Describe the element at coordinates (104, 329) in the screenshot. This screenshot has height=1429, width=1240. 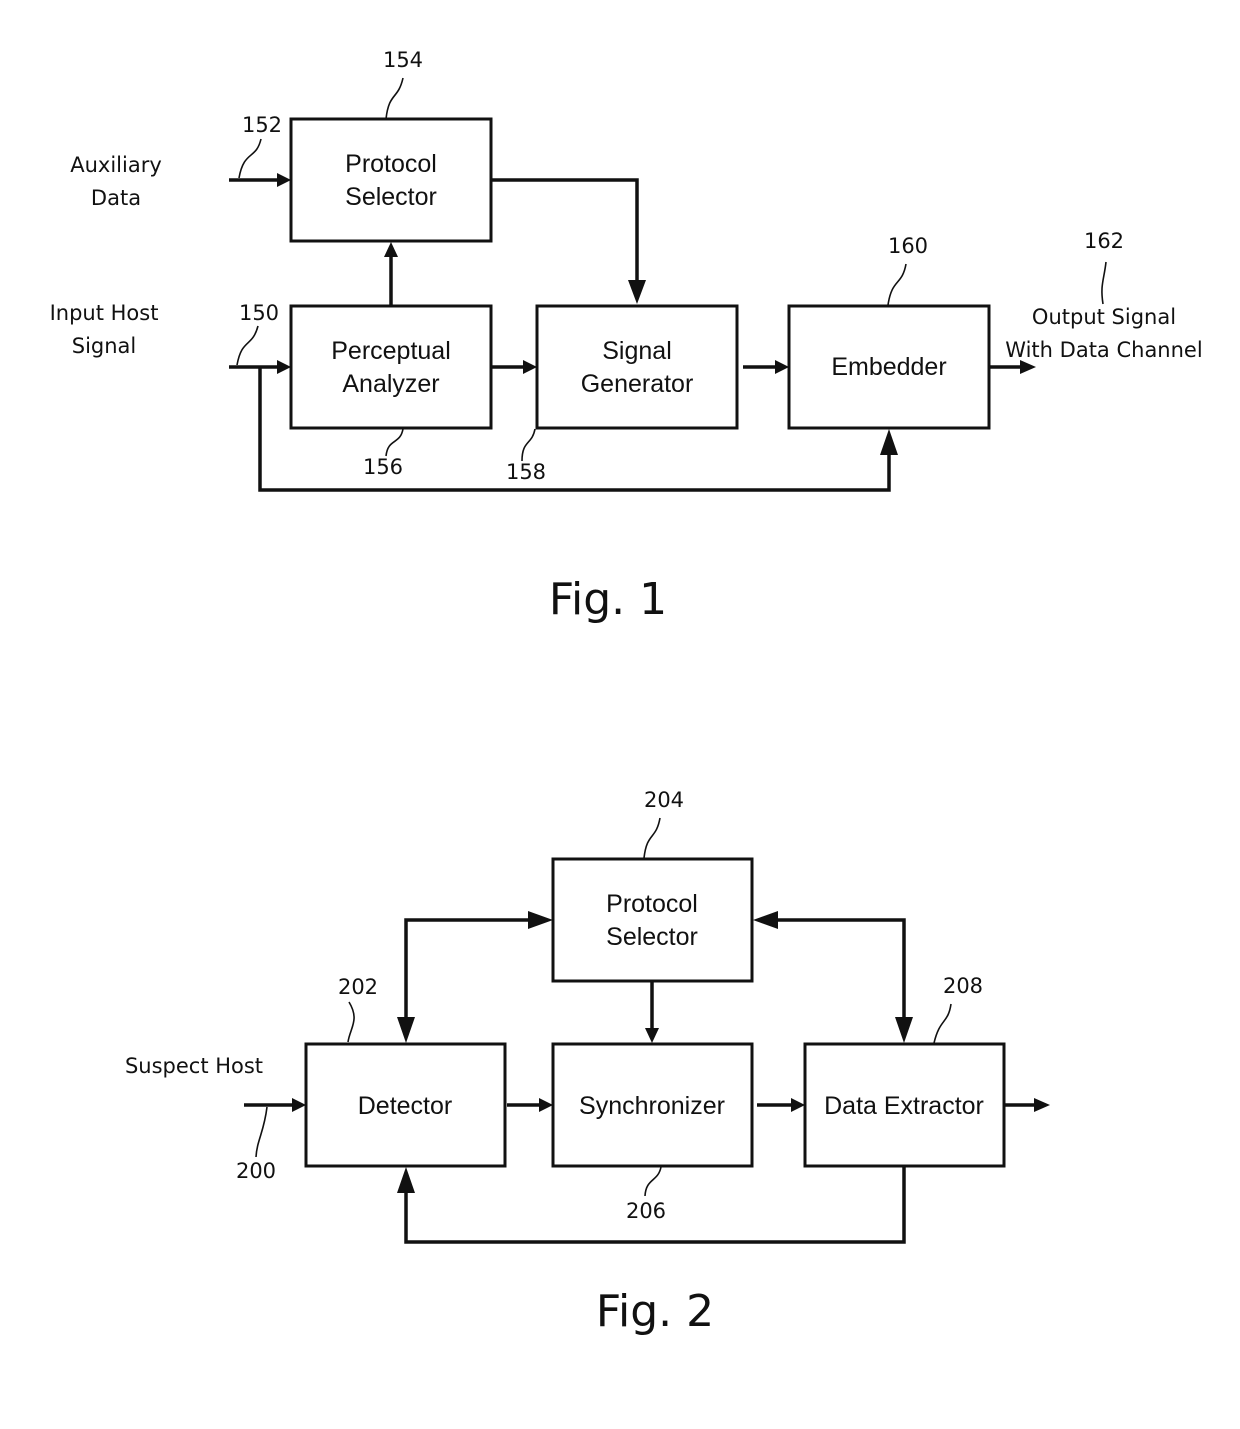
I see `label-input-host-signal: Input Host Signal` at that location.